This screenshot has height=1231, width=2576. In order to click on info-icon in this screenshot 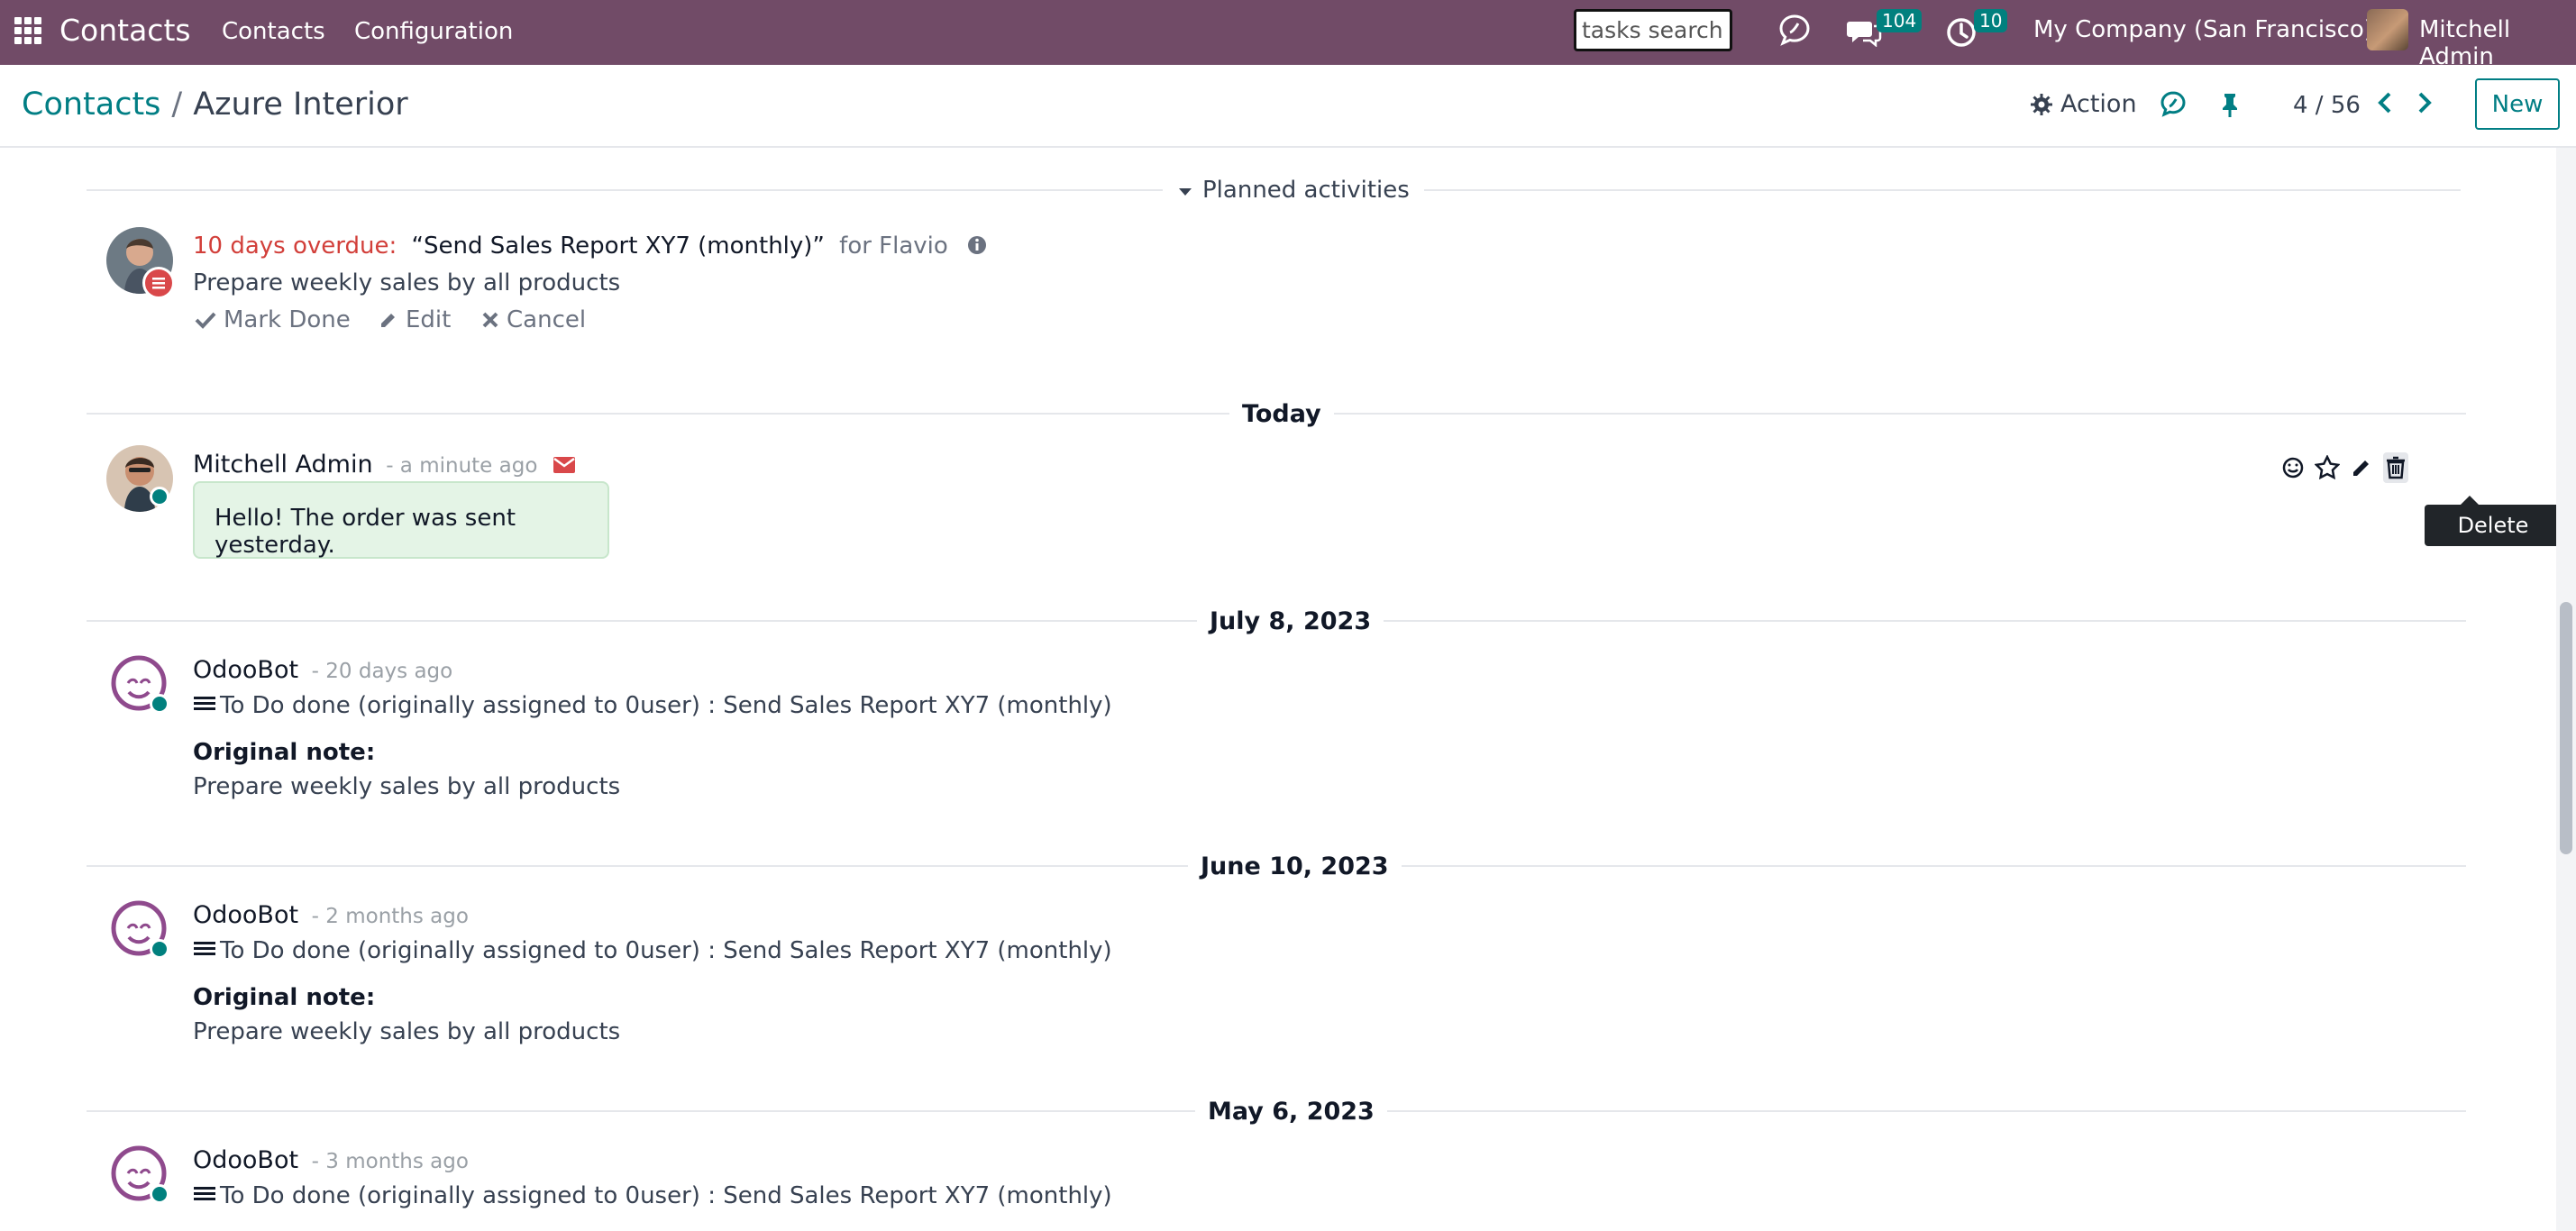, I will do `click(977, 245)`.